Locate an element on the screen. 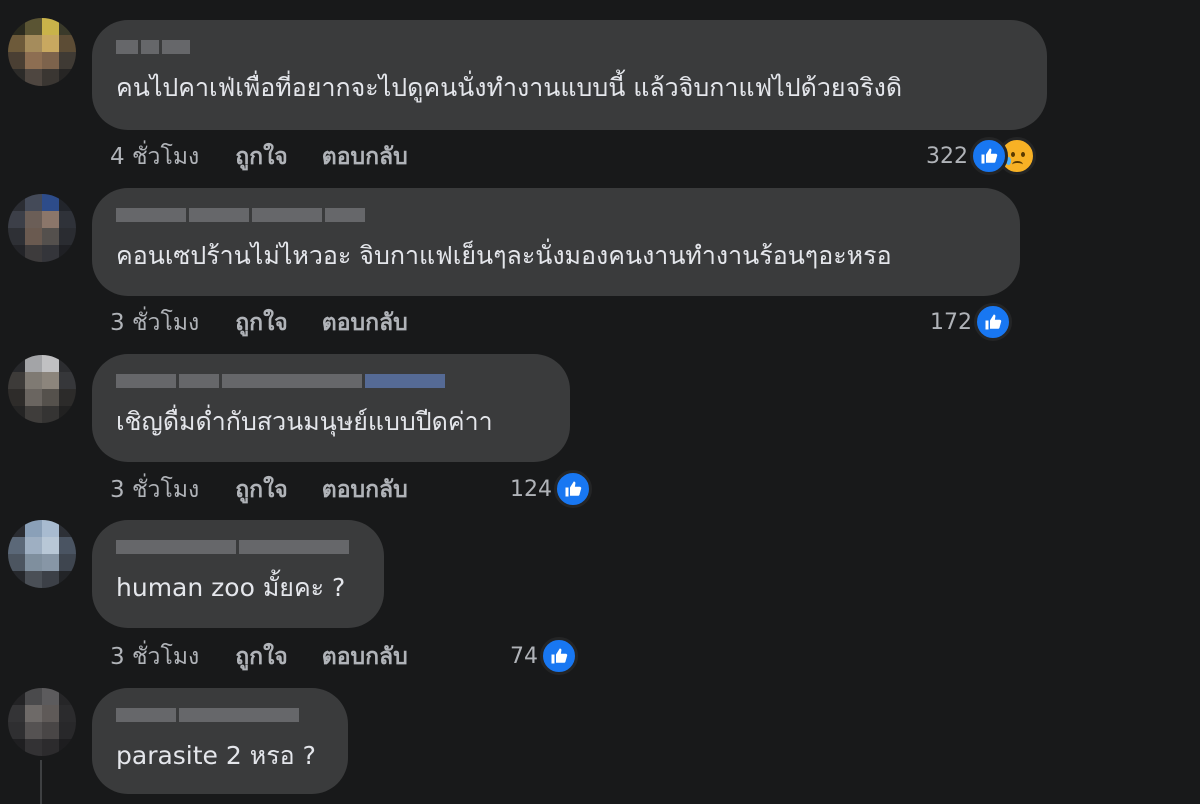 Image resolution: width=1200 pixels, height=804 pixels. comment-bubble: parasite 2 หรอ ? is located at coordinates (220, 741).